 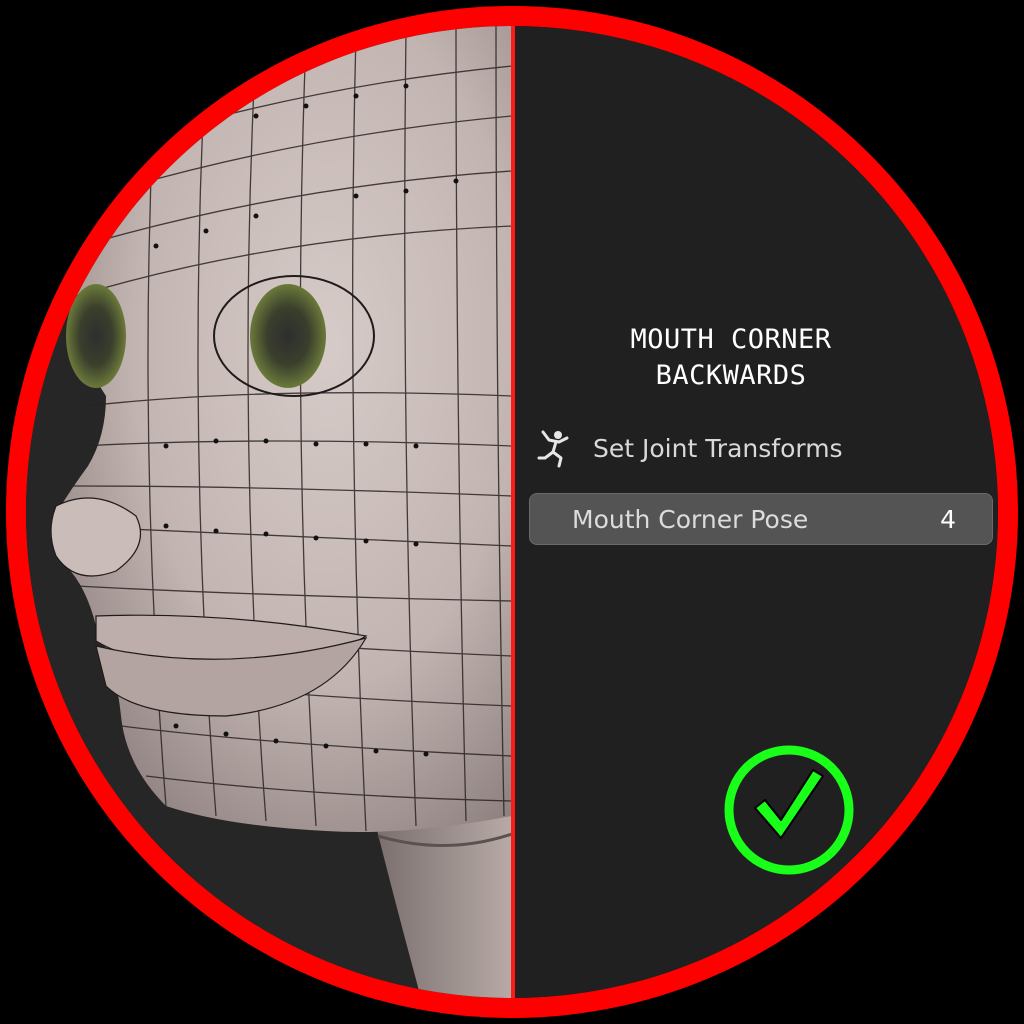 I want to click on pose-field-value: 4, so click(x=948, y=519).